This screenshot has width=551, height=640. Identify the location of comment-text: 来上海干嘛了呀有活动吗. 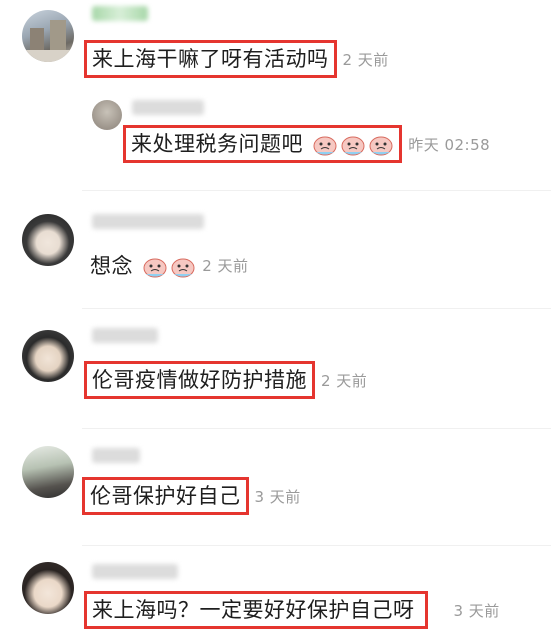
(210, 59).